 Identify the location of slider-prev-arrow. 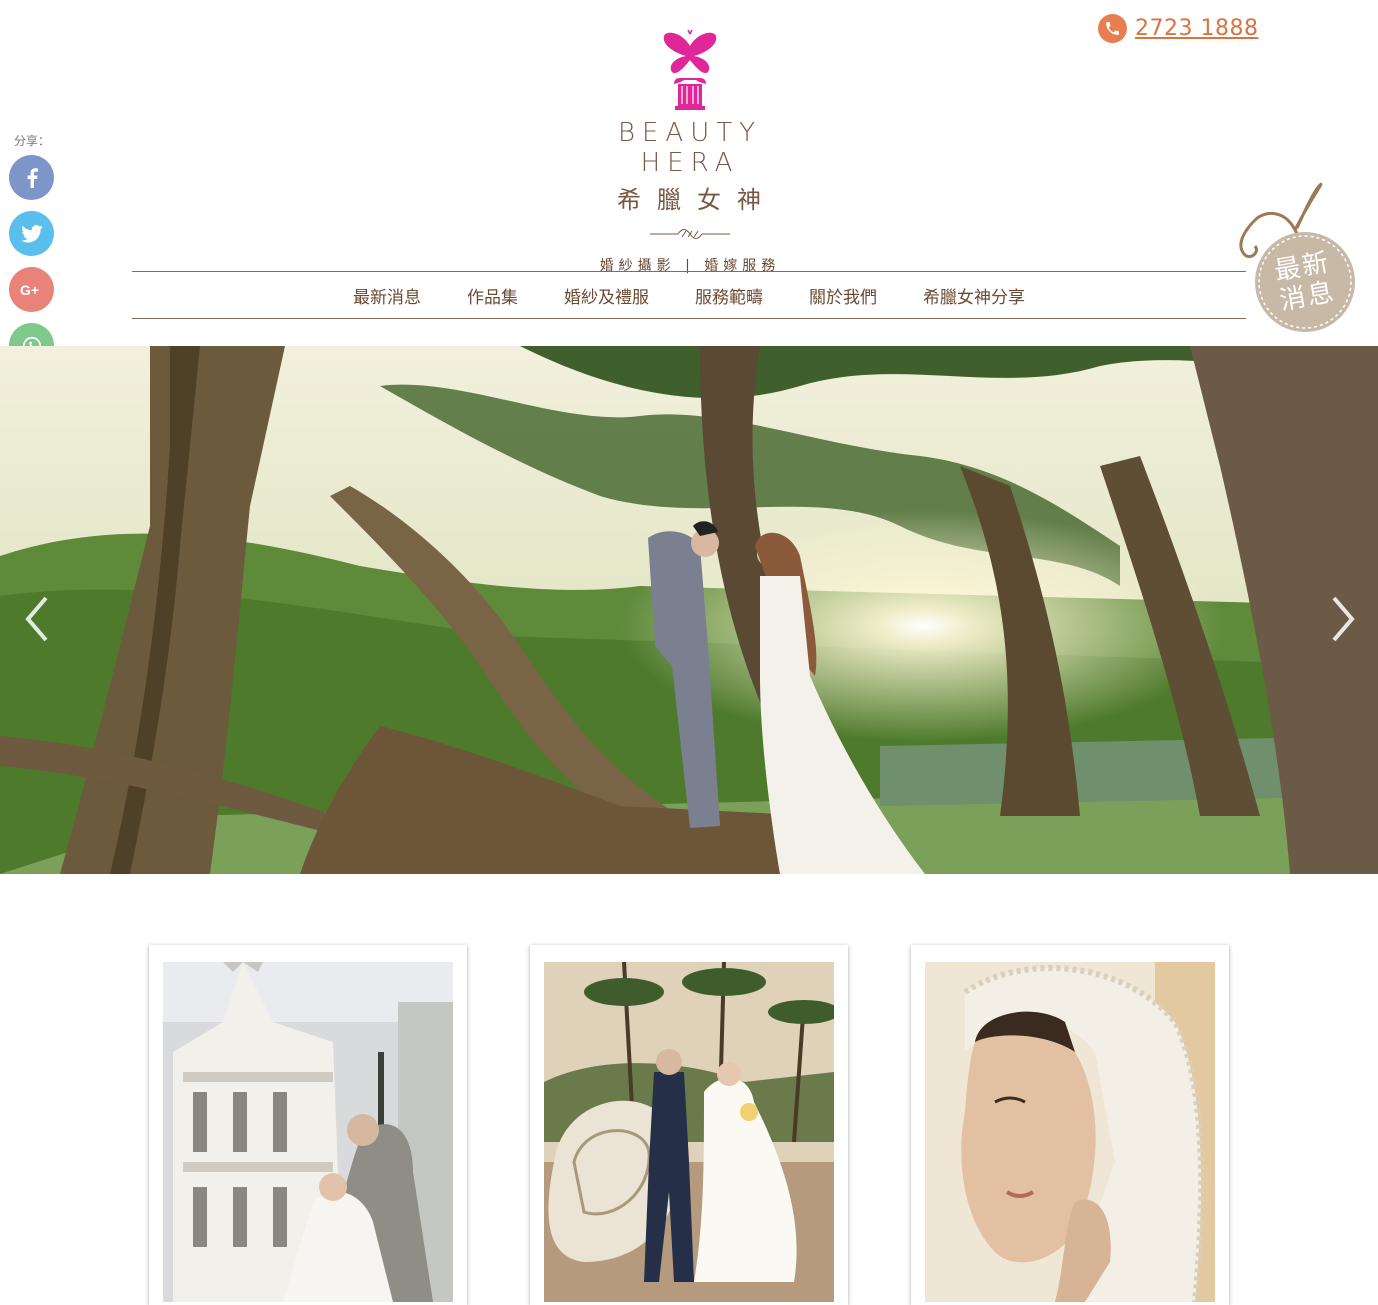
(37, 619).